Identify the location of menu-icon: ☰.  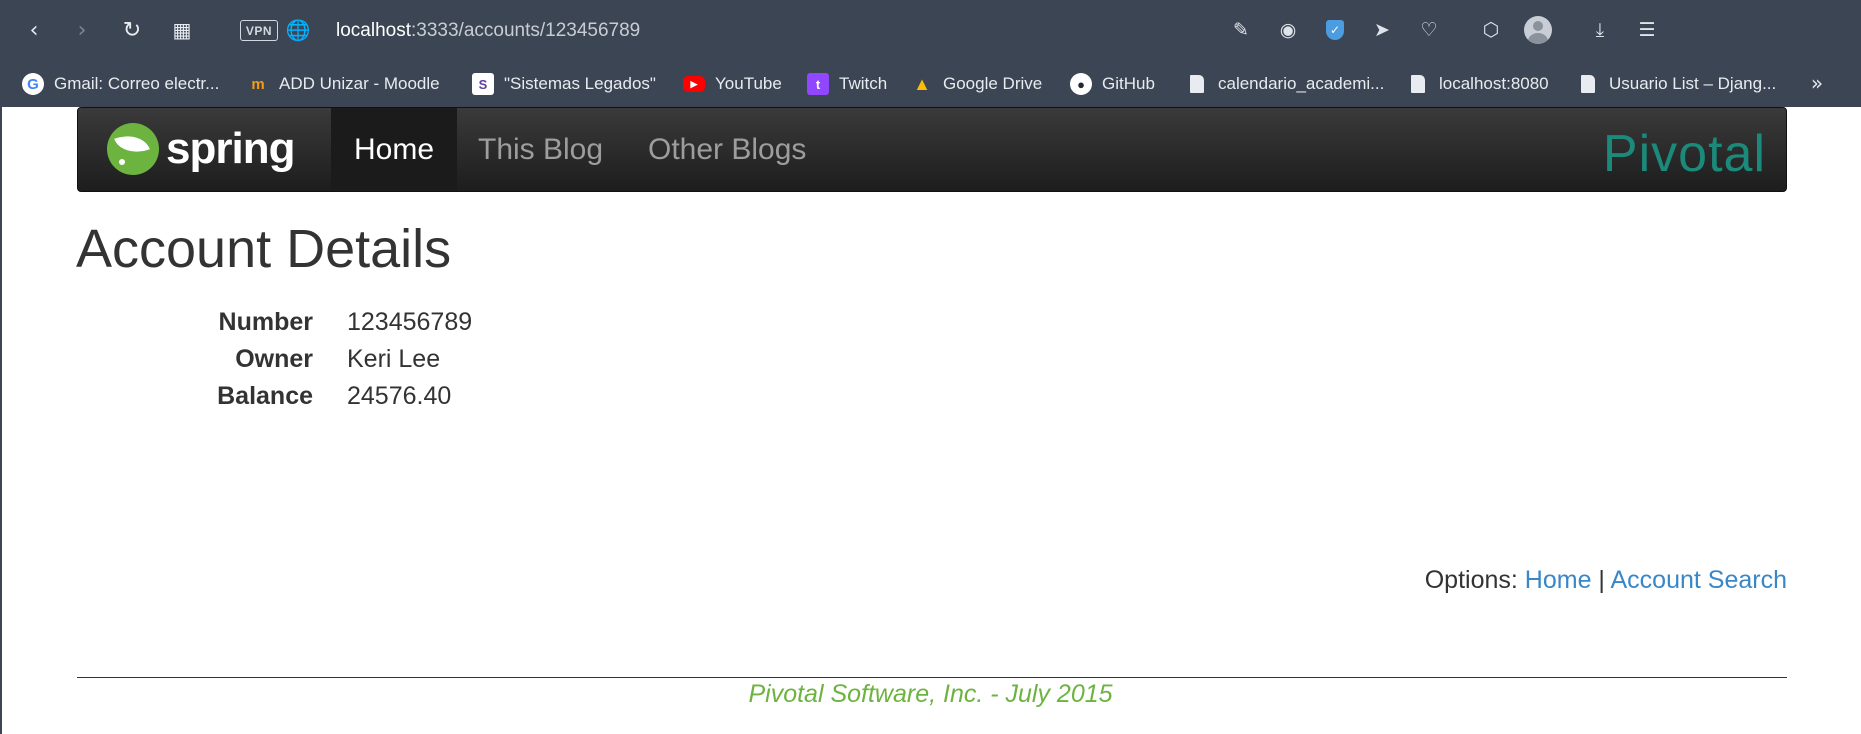
(1647, 30).